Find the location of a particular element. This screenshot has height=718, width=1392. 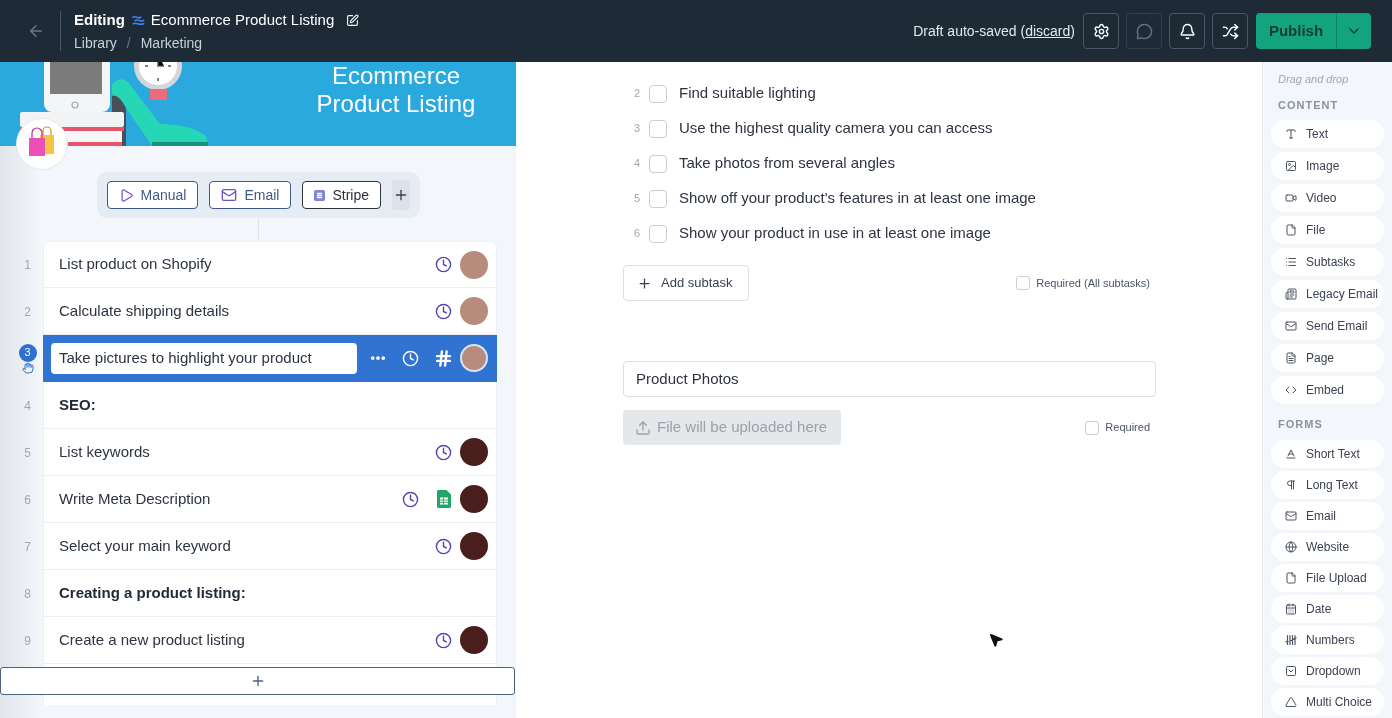

stripe-trigger-button: Stripe is located at coordinates (341, 195).